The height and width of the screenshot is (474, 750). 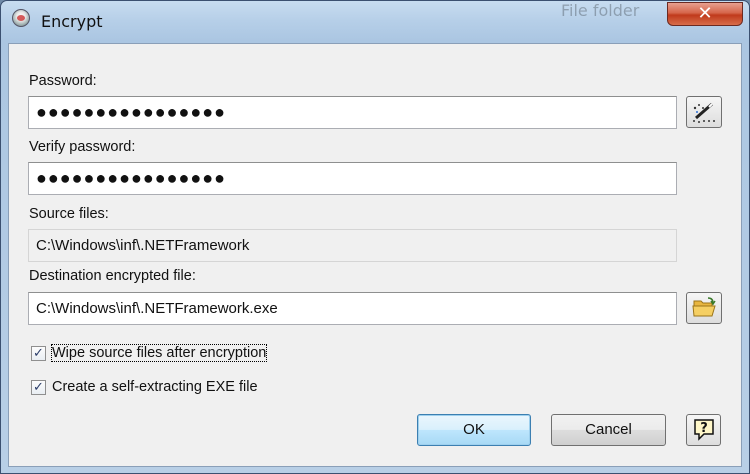 I want to click on help-button: ?, so click(x=703, y=430).